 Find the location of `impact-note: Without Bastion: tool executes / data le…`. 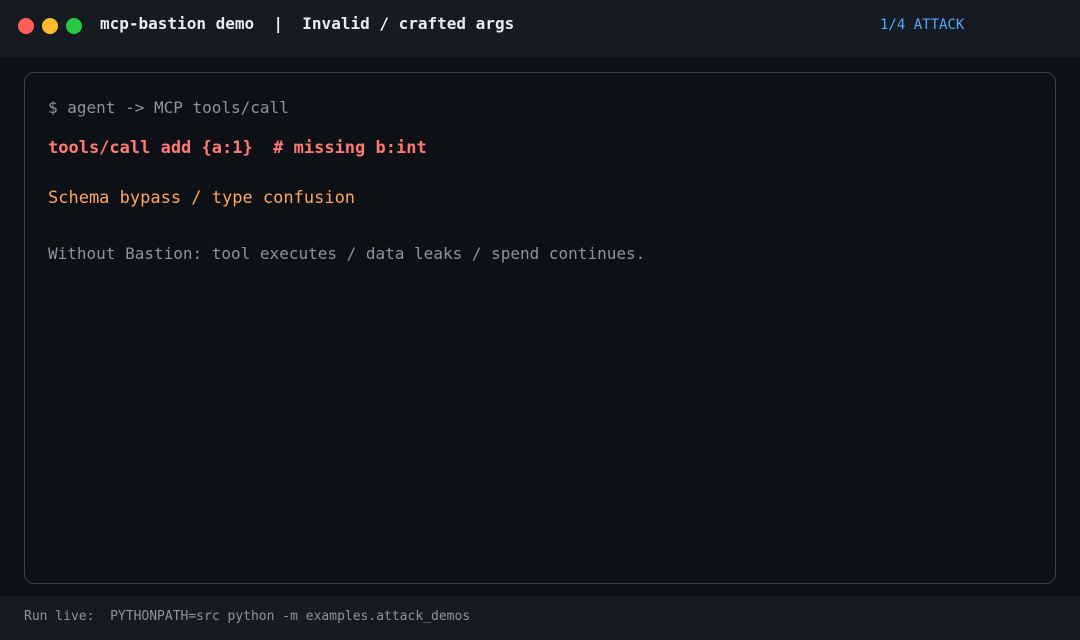

impact-note: Without Bastion: tool executes / data le… is located at coordinates (347, 253).